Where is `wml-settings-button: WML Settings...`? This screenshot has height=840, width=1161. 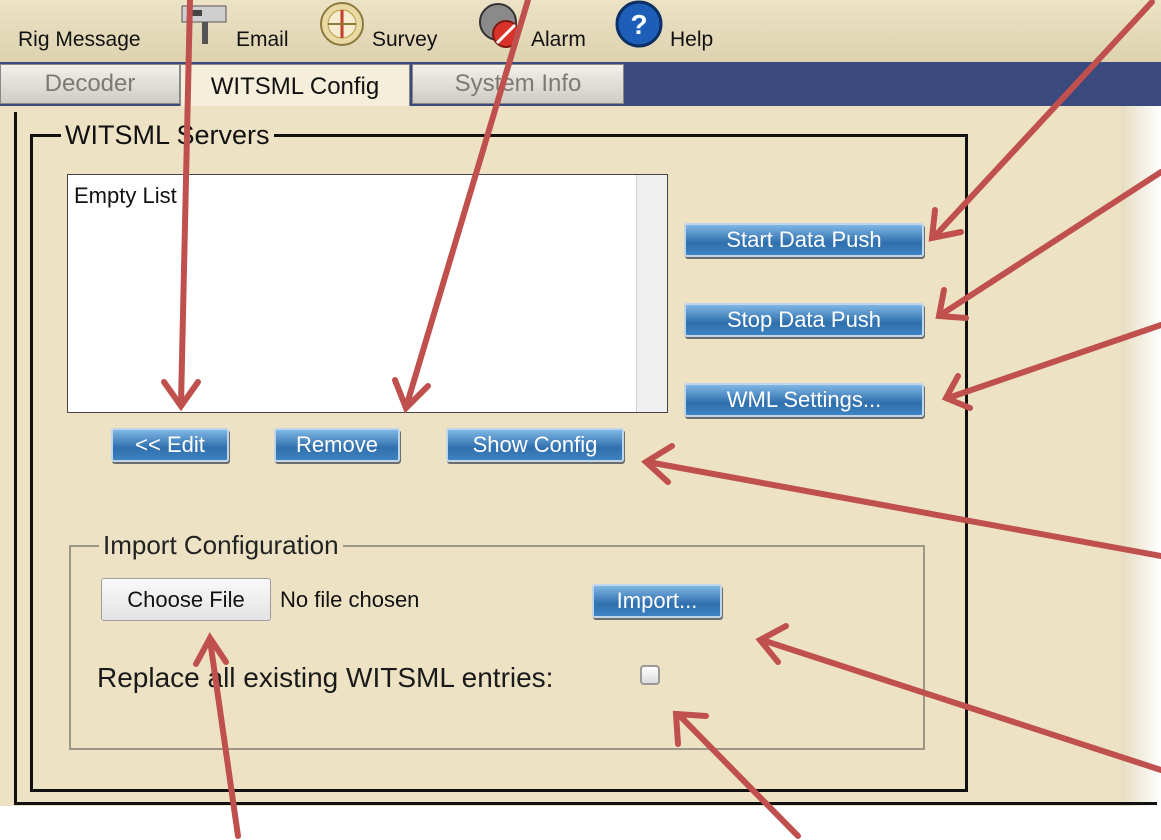 wml-settings-button: WML Settings... is located at coordinates (804, 400).